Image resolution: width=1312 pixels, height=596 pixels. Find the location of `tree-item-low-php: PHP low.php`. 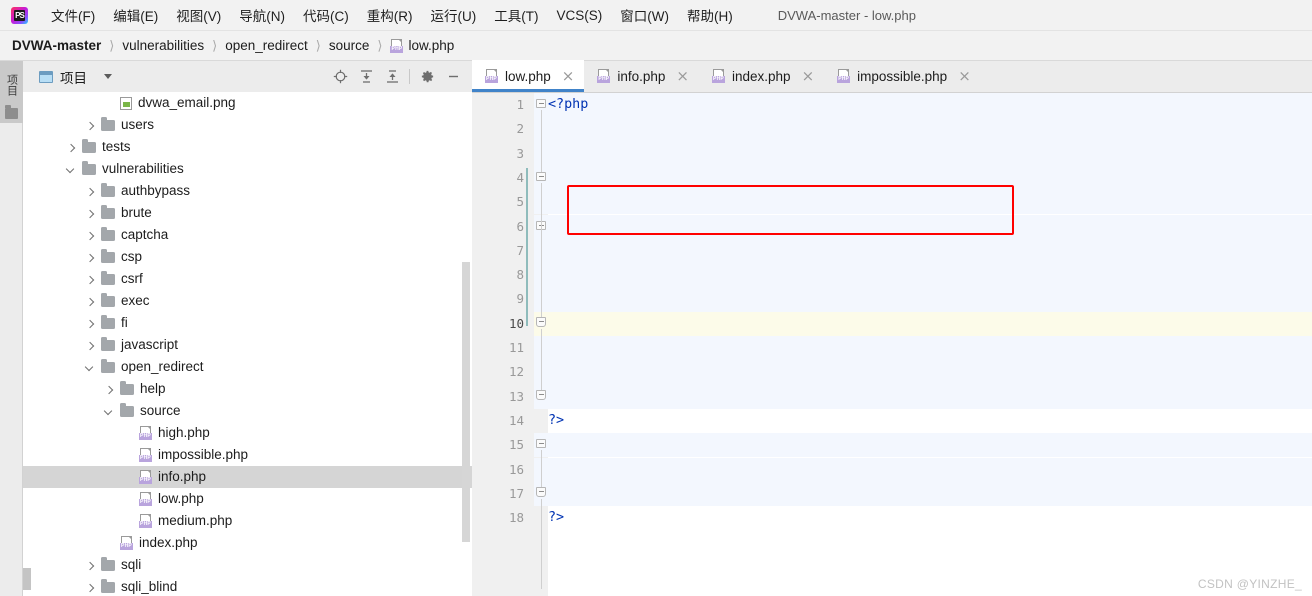

tree-item-low-php: PHP low.php is located at coordinates (247, 499).